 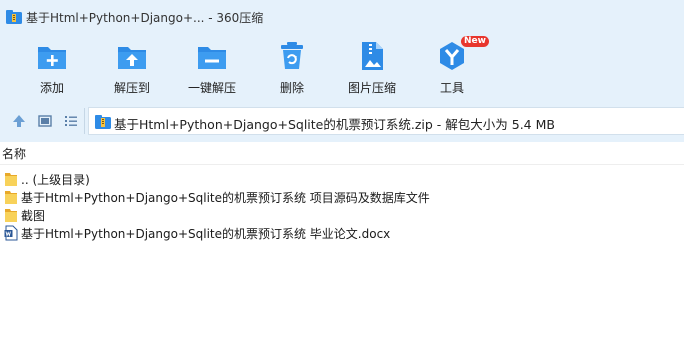 What do you see at coordinates (212, 58) in the screenshot?
I see `folder-minus-icon` at bounding box center [212, 58].